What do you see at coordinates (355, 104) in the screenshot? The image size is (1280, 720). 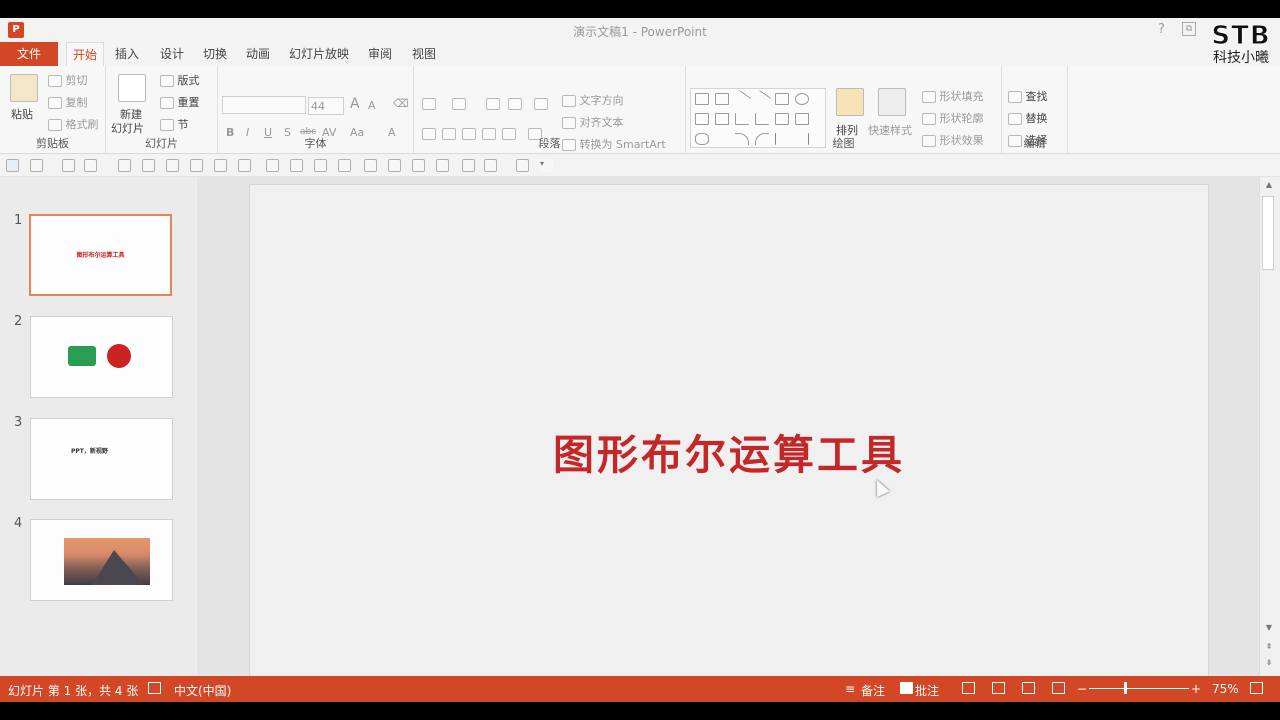 I see `grow-font-button: A` at bounding box center [355, 104].